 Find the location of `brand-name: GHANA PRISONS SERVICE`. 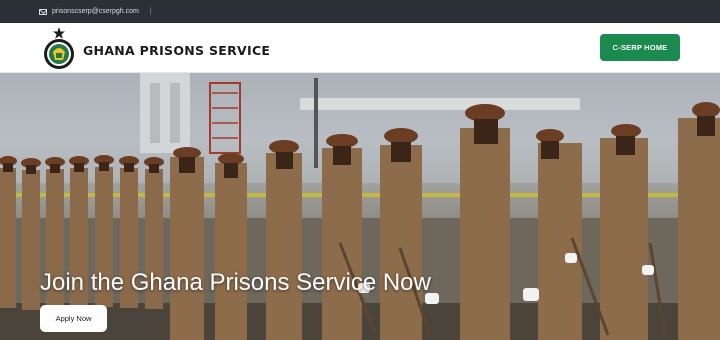

brand-name: GHANA PRISONS SERVICE is located at coordinates (176, 50).